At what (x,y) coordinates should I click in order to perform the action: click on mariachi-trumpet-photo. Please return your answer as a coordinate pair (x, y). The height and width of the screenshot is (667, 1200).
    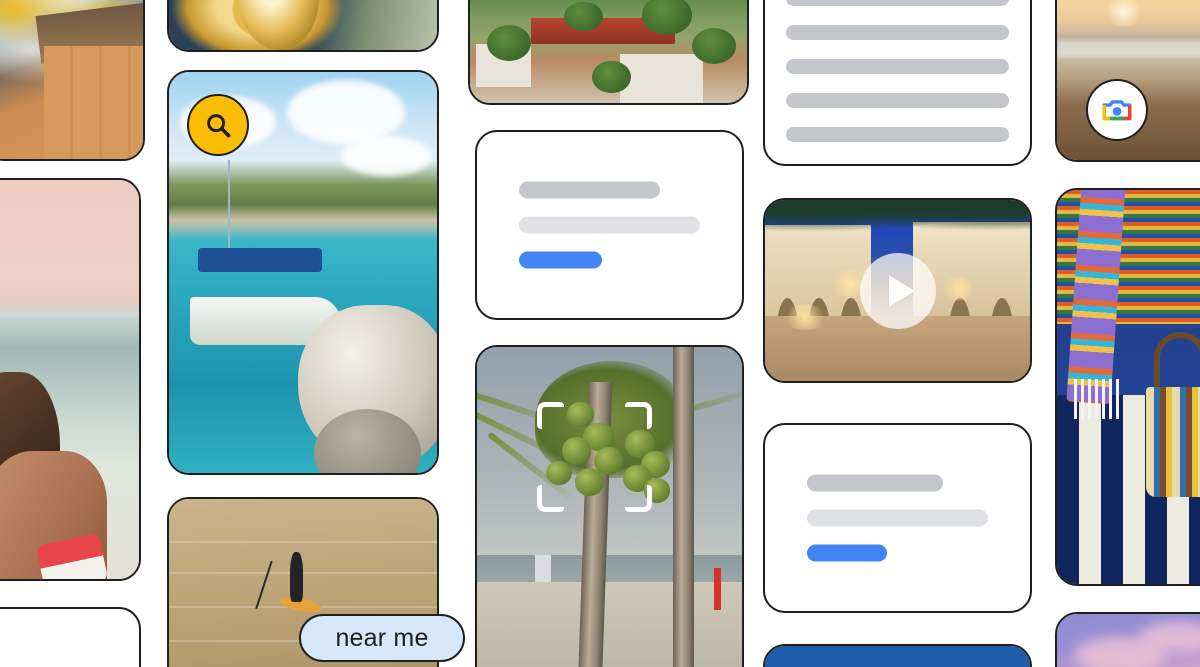
    Looking at the image, I should click on (303, 26).